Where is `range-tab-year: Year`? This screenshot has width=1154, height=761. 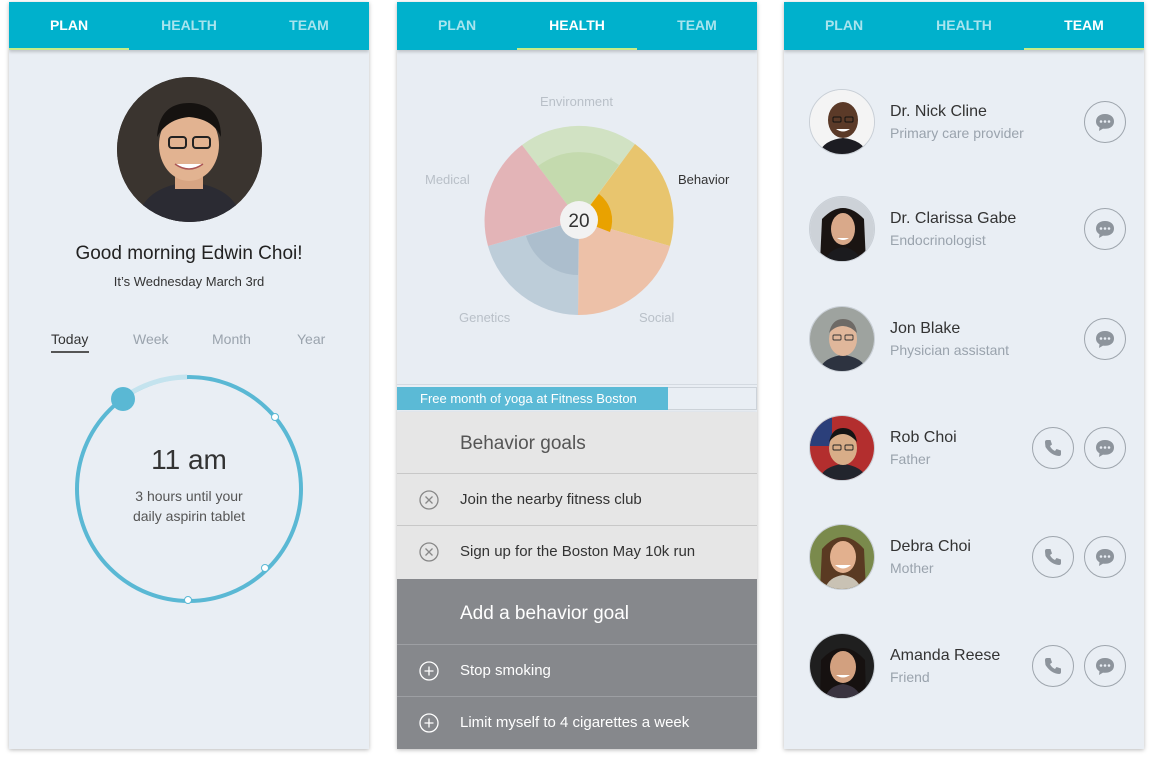 range-tab-year: Year is located at coordinates (311, 339).